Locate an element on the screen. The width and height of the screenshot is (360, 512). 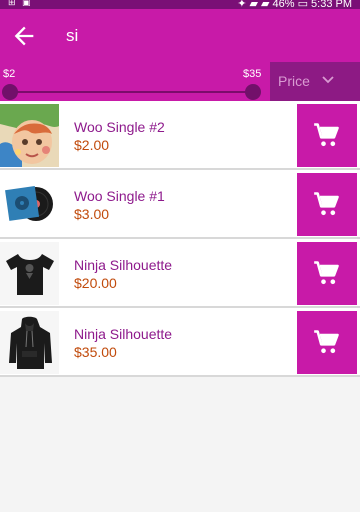
product-row: Woo Single #2 $2.00 is located at coordinates (180, 135).